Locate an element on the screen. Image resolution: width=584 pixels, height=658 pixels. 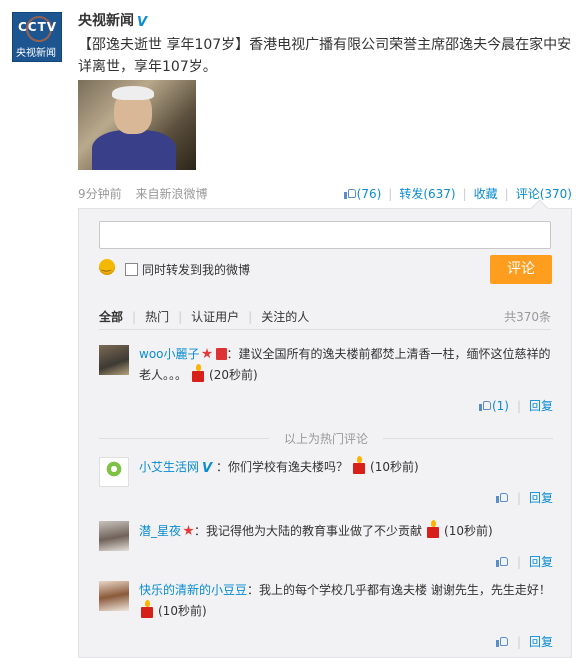
commenter-name: 快乐的清新的小豆豆 is located at coordinates (193, 590).